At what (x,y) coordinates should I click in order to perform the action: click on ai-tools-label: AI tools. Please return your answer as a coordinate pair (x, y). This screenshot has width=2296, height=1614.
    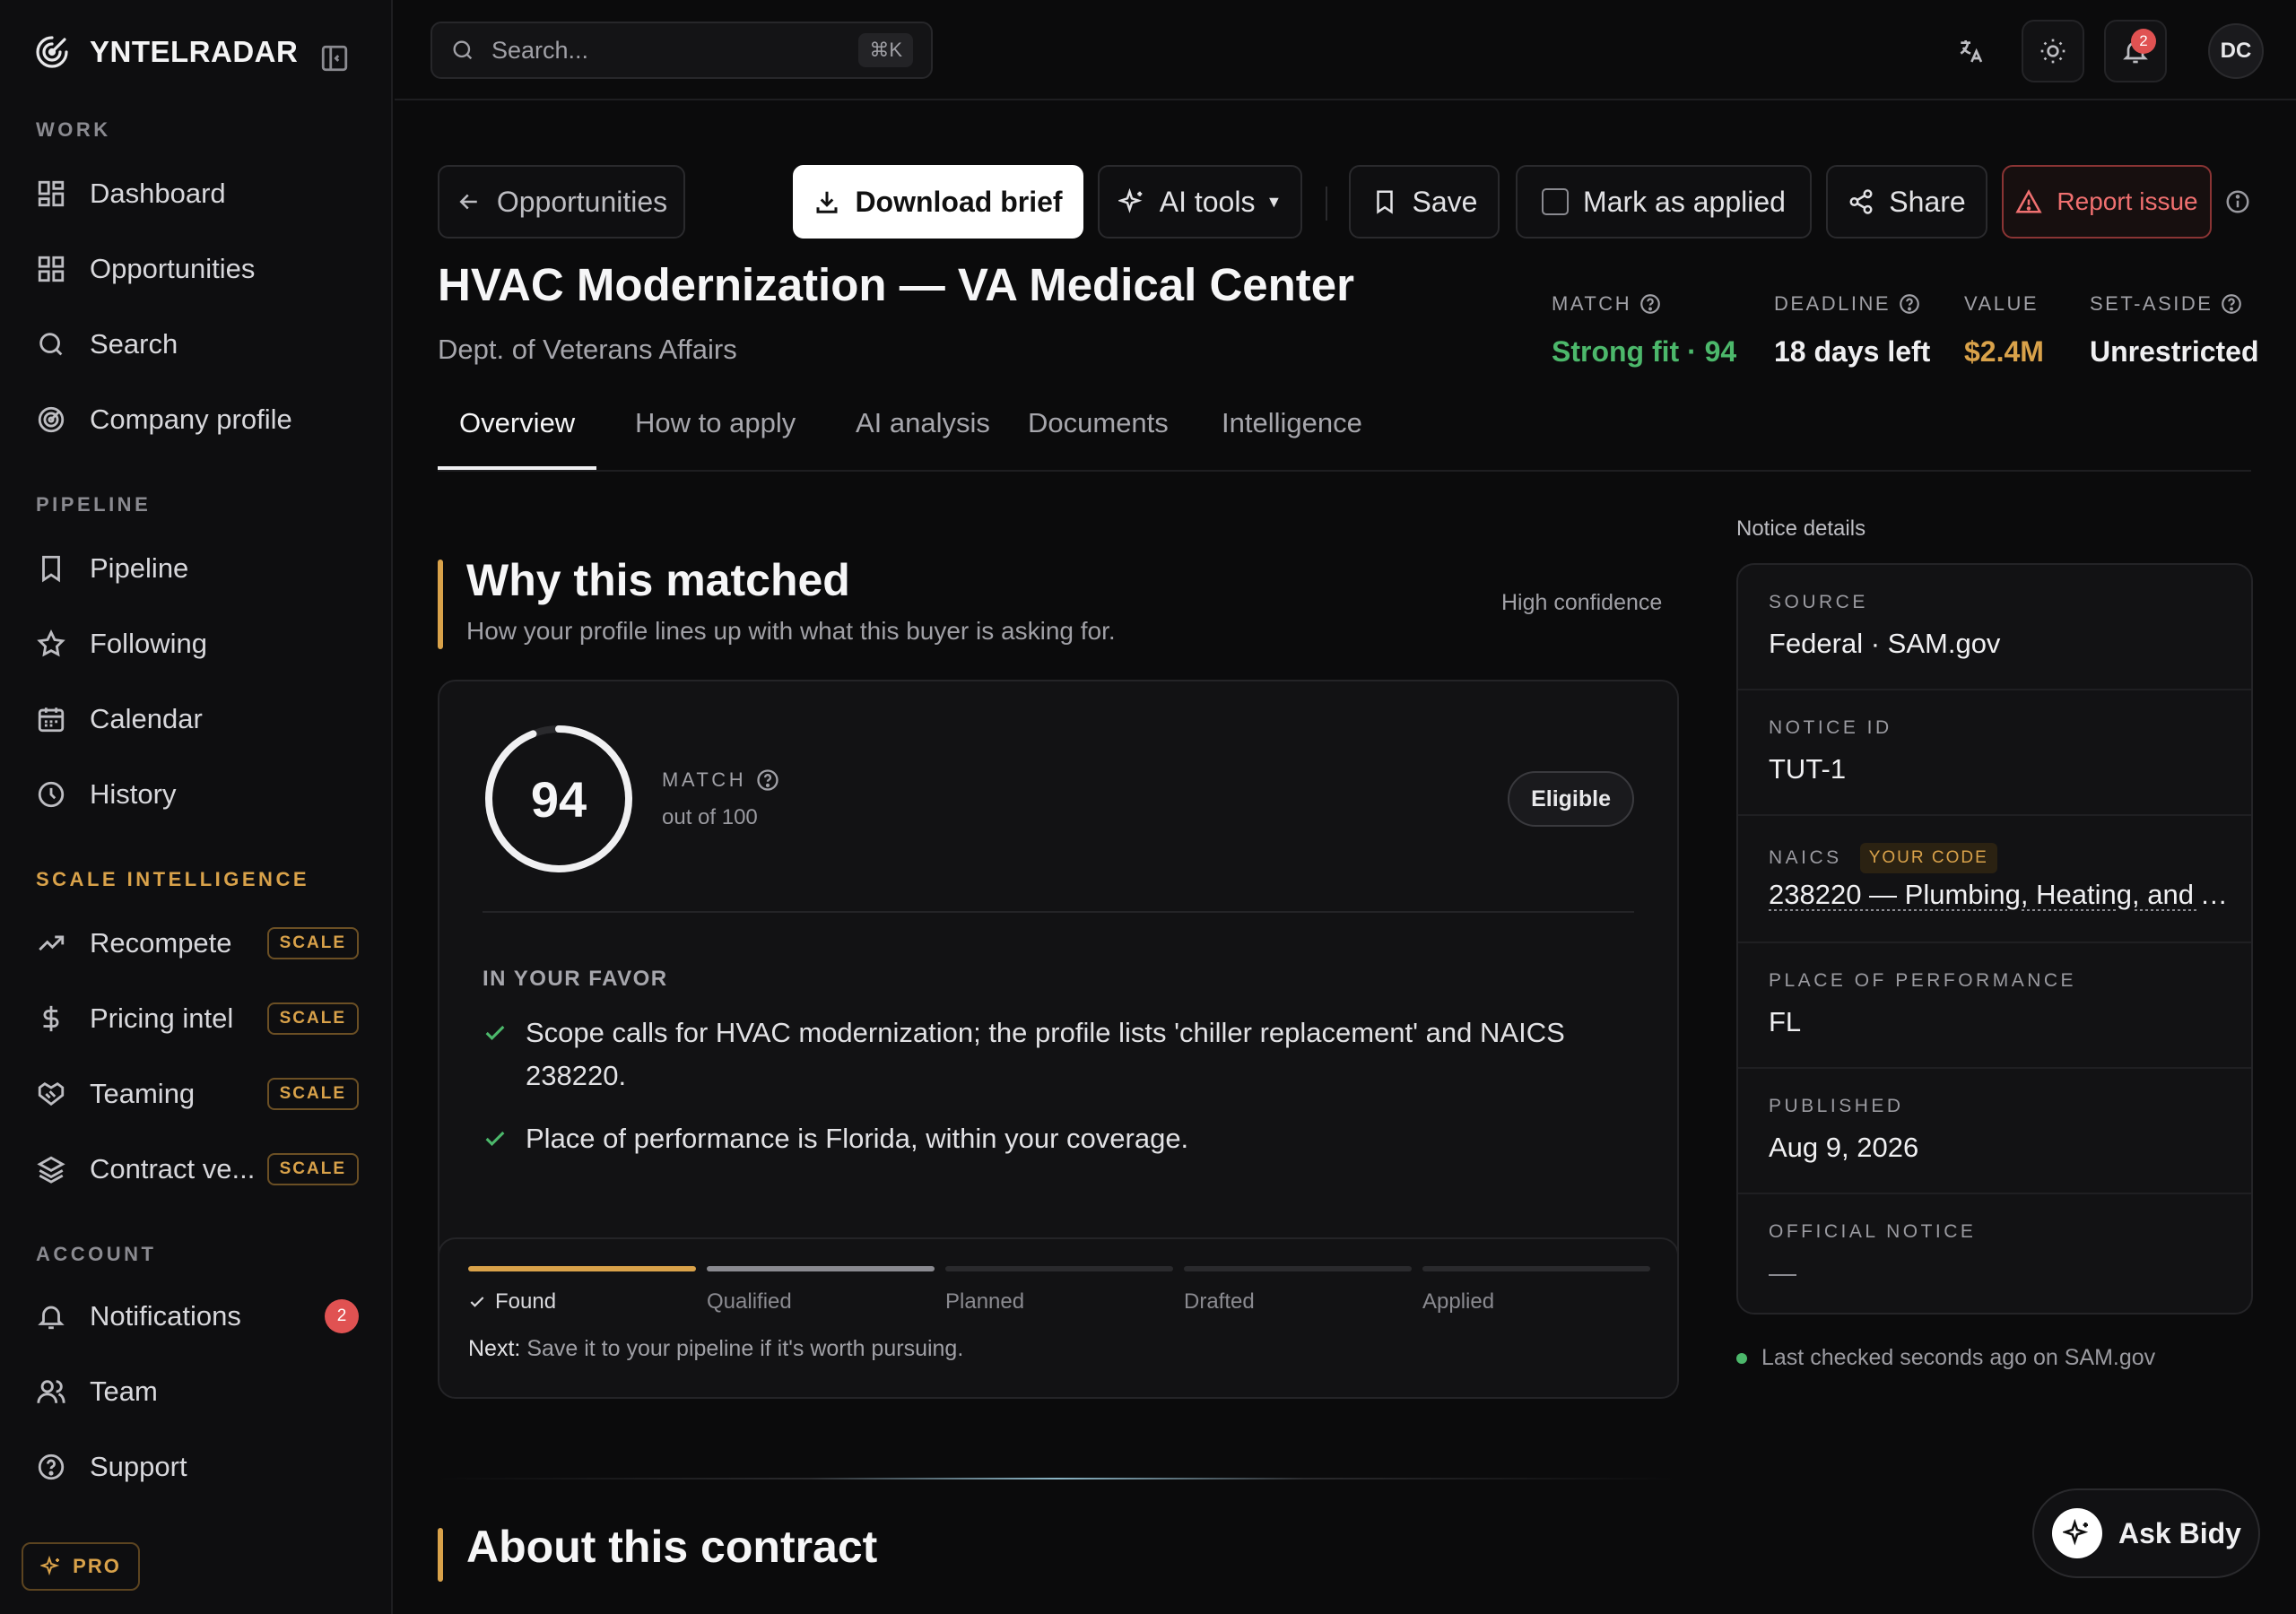
    Looking at the image, I should click on (1207, 201).